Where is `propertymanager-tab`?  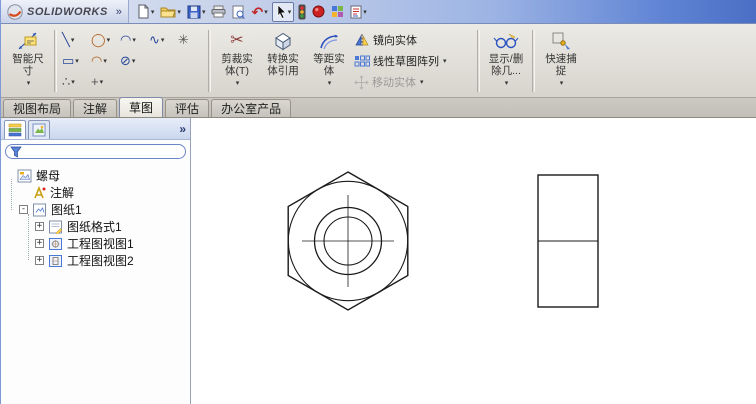 propertymanager-tab is located at coordinates (39, 129).